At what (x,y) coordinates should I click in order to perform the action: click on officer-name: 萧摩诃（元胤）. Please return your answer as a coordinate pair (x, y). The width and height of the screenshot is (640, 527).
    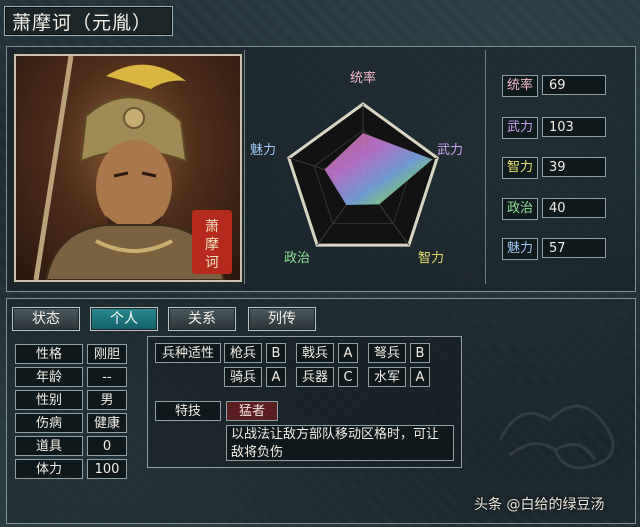
    Looking at the image, I should click on (82, 23).